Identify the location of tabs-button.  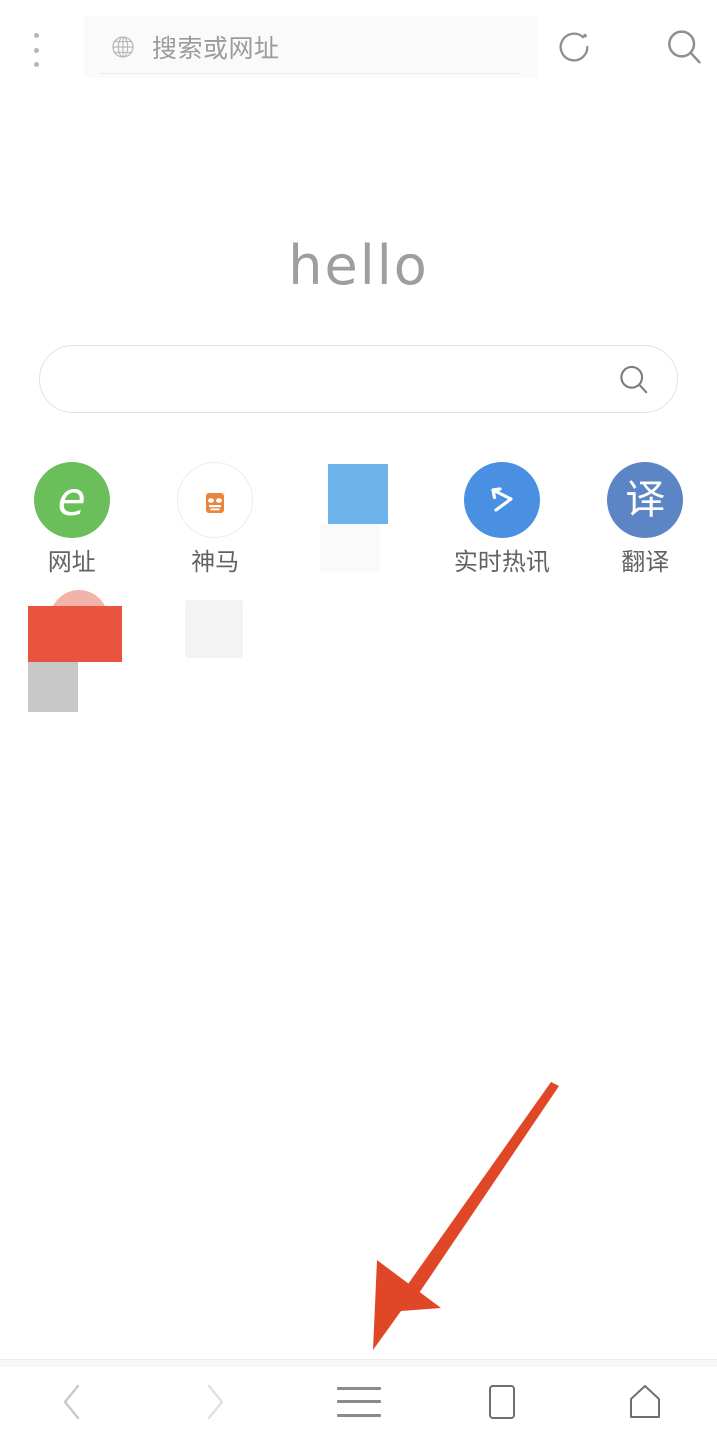
(501, 1401).